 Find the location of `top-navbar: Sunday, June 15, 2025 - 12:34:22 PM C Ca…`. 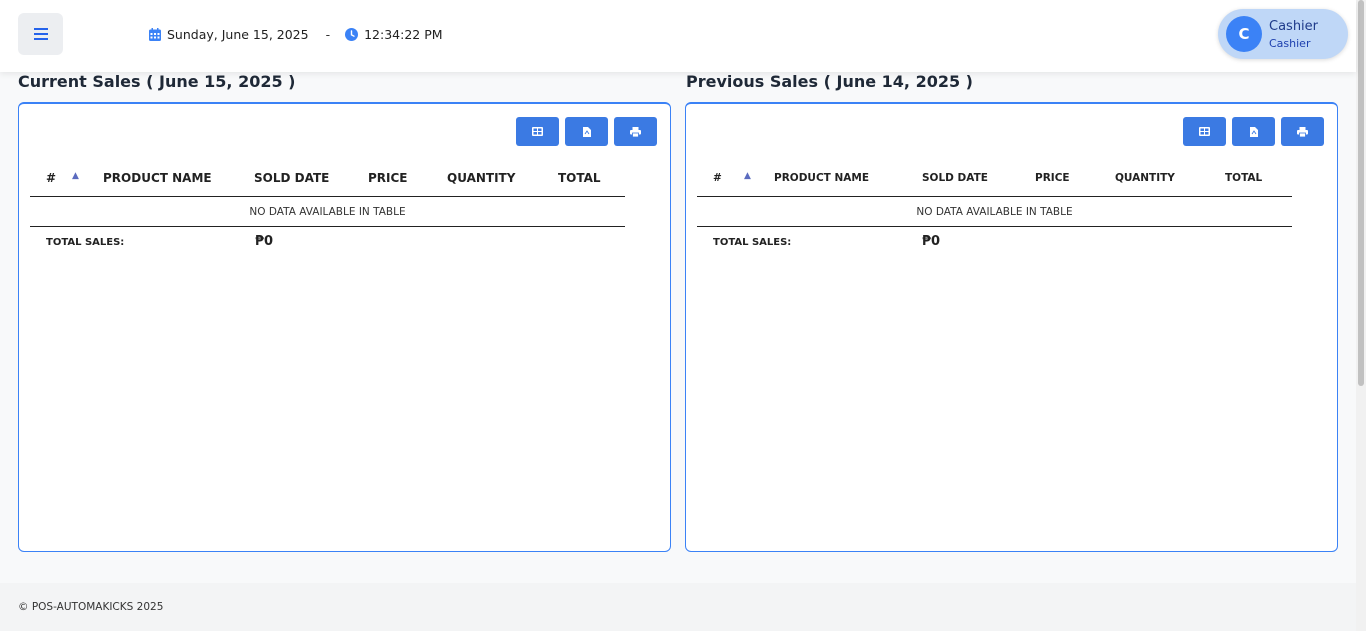

top-navbar: Sunday, June 15, 2025 - 12:34:22 PM C Ca… is located at coordinates (678, 36).